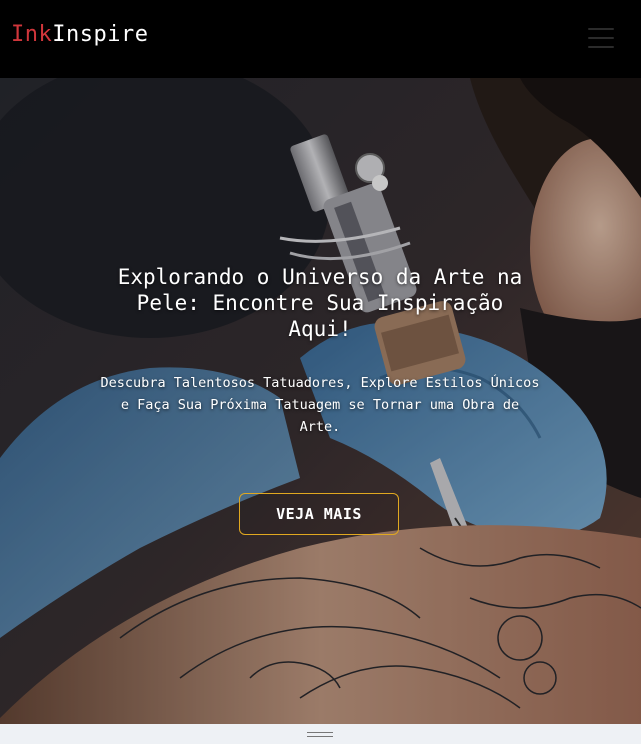  I want to click on brand-ink: Ink, so click(32, 34).